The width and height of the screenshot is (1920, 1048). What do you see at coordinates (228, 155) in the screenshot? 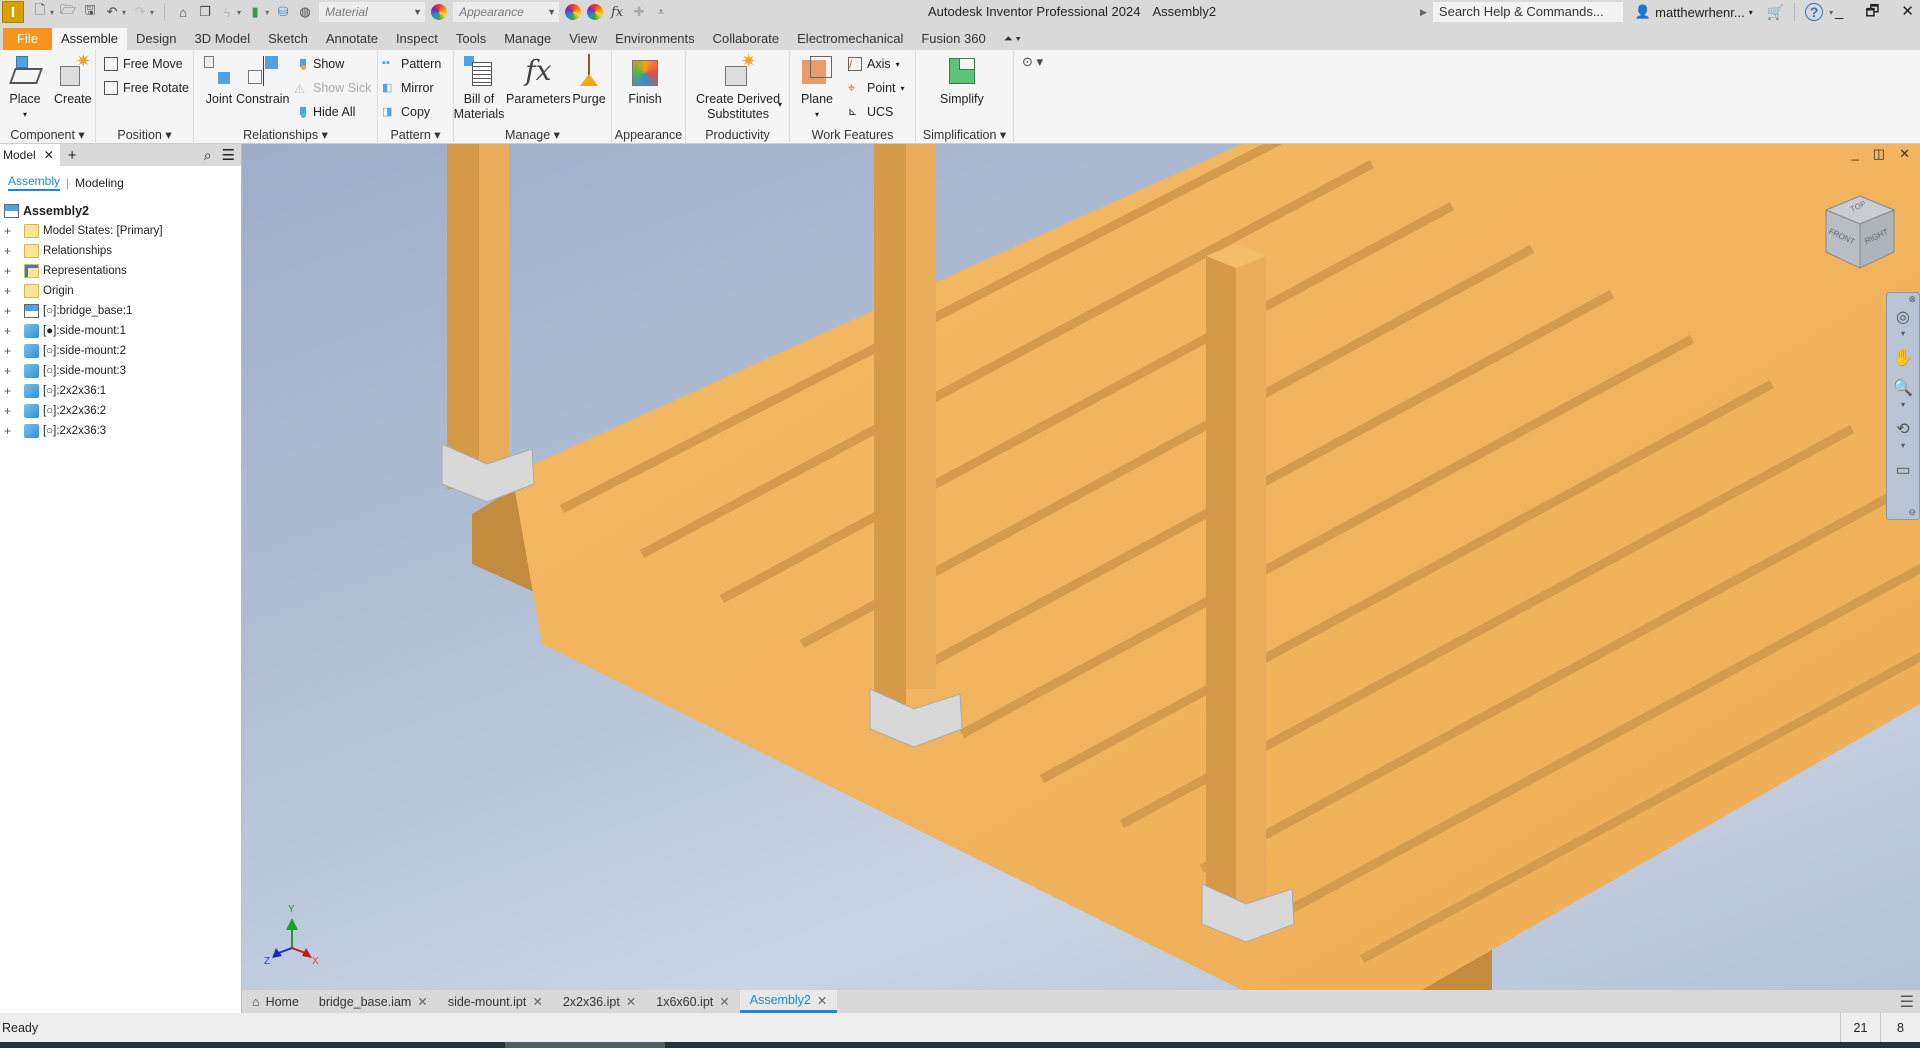
I see `menu-icon: ☰` at bounding box center [228, 155].